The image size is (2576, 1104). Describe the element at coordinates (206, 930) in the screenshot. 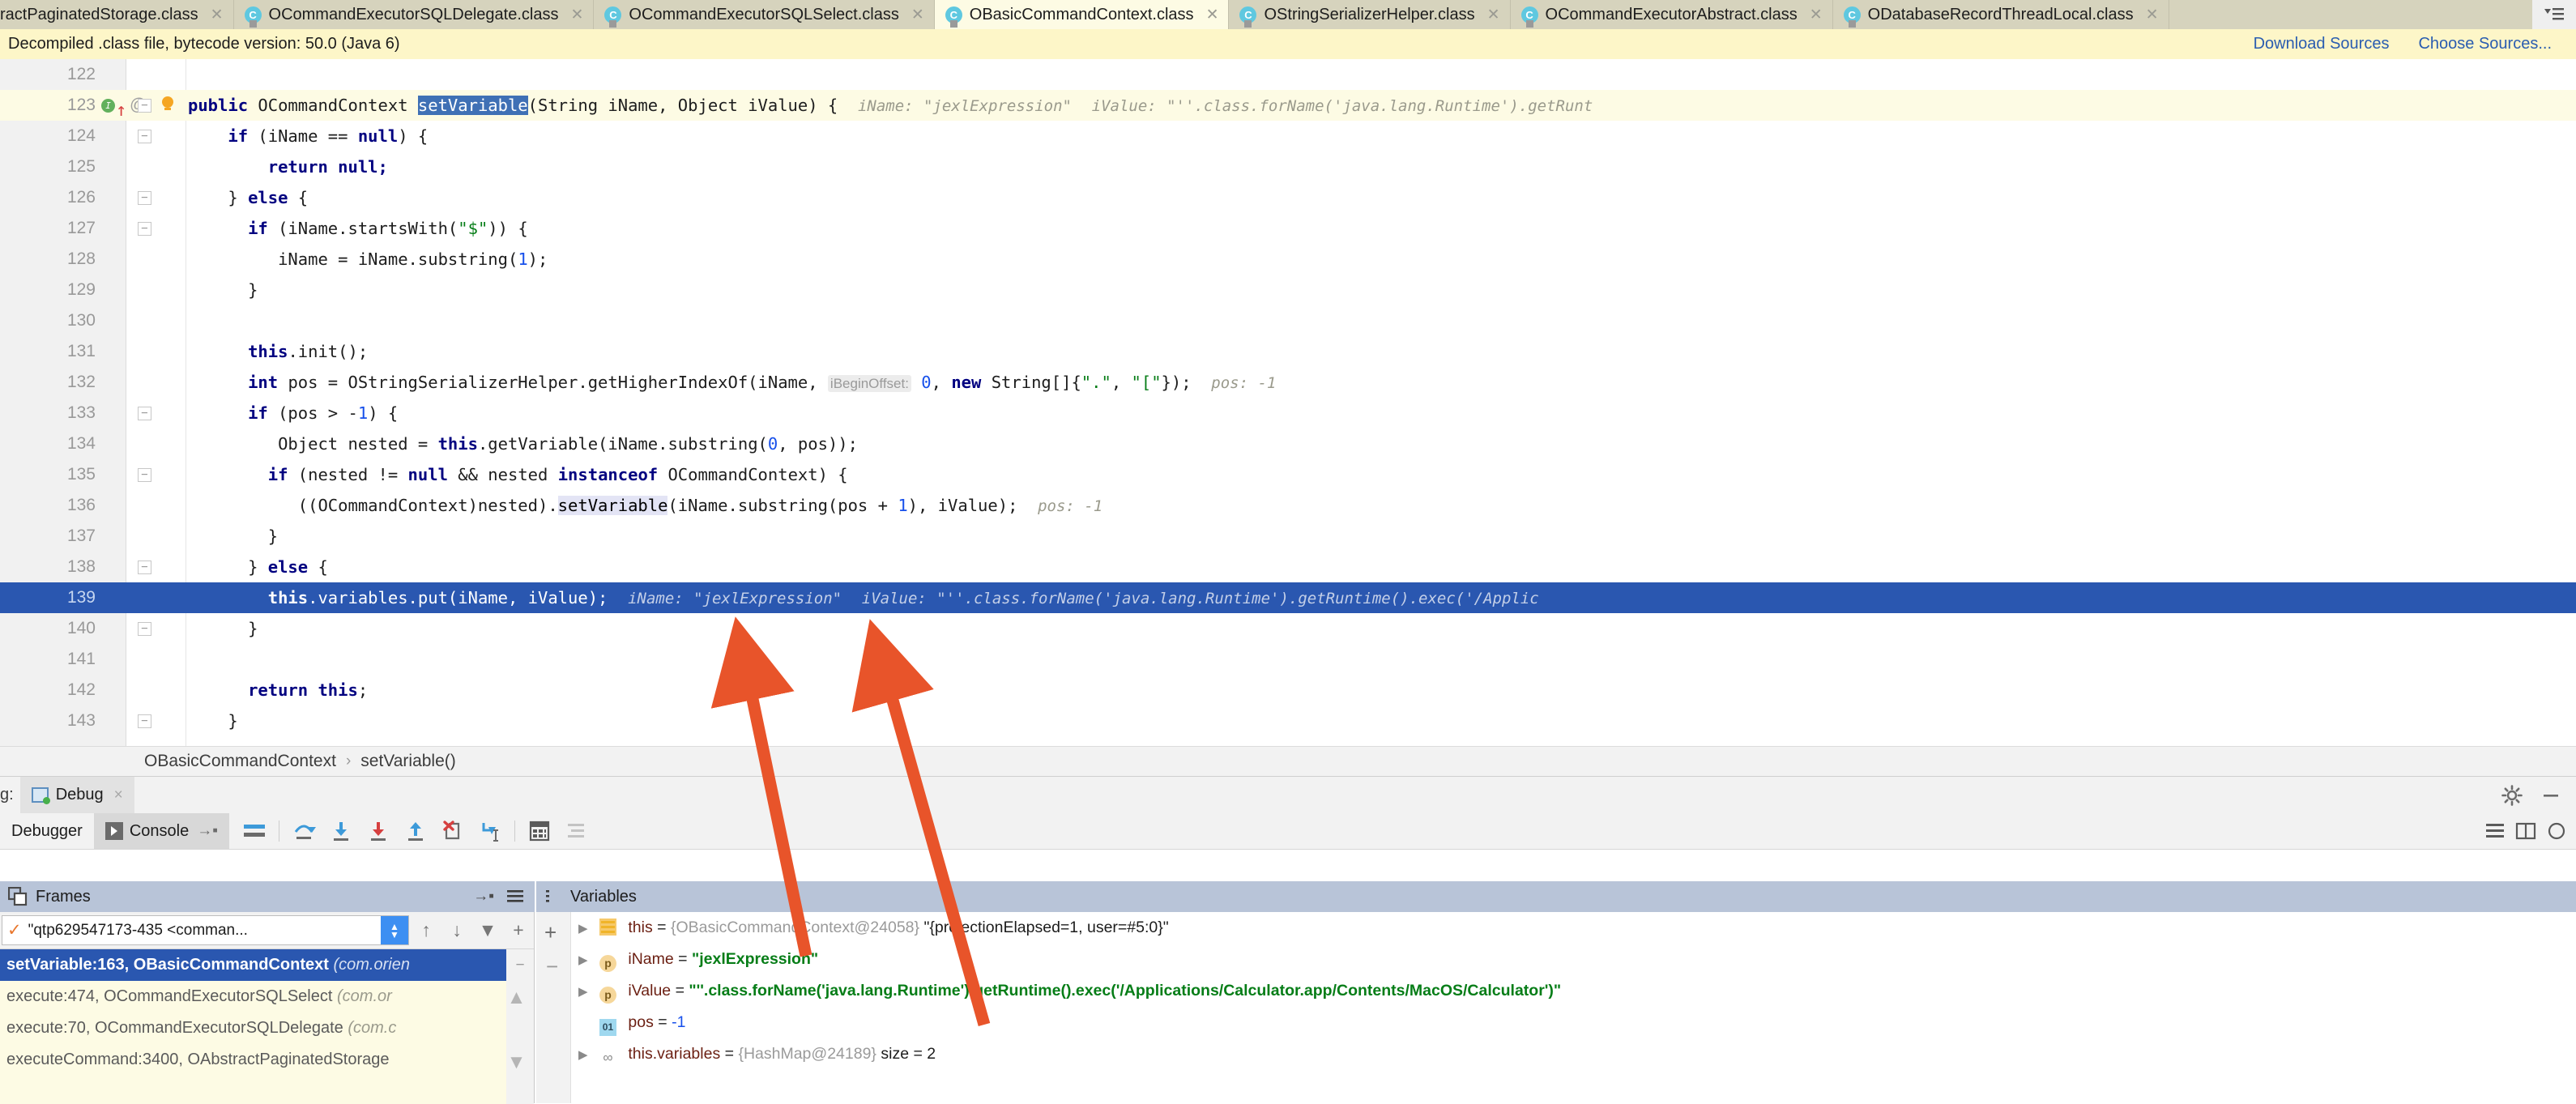

I see `thread-combobox: ✓ "qtp629547173-435 <comman... ▲ ▼` at that location.